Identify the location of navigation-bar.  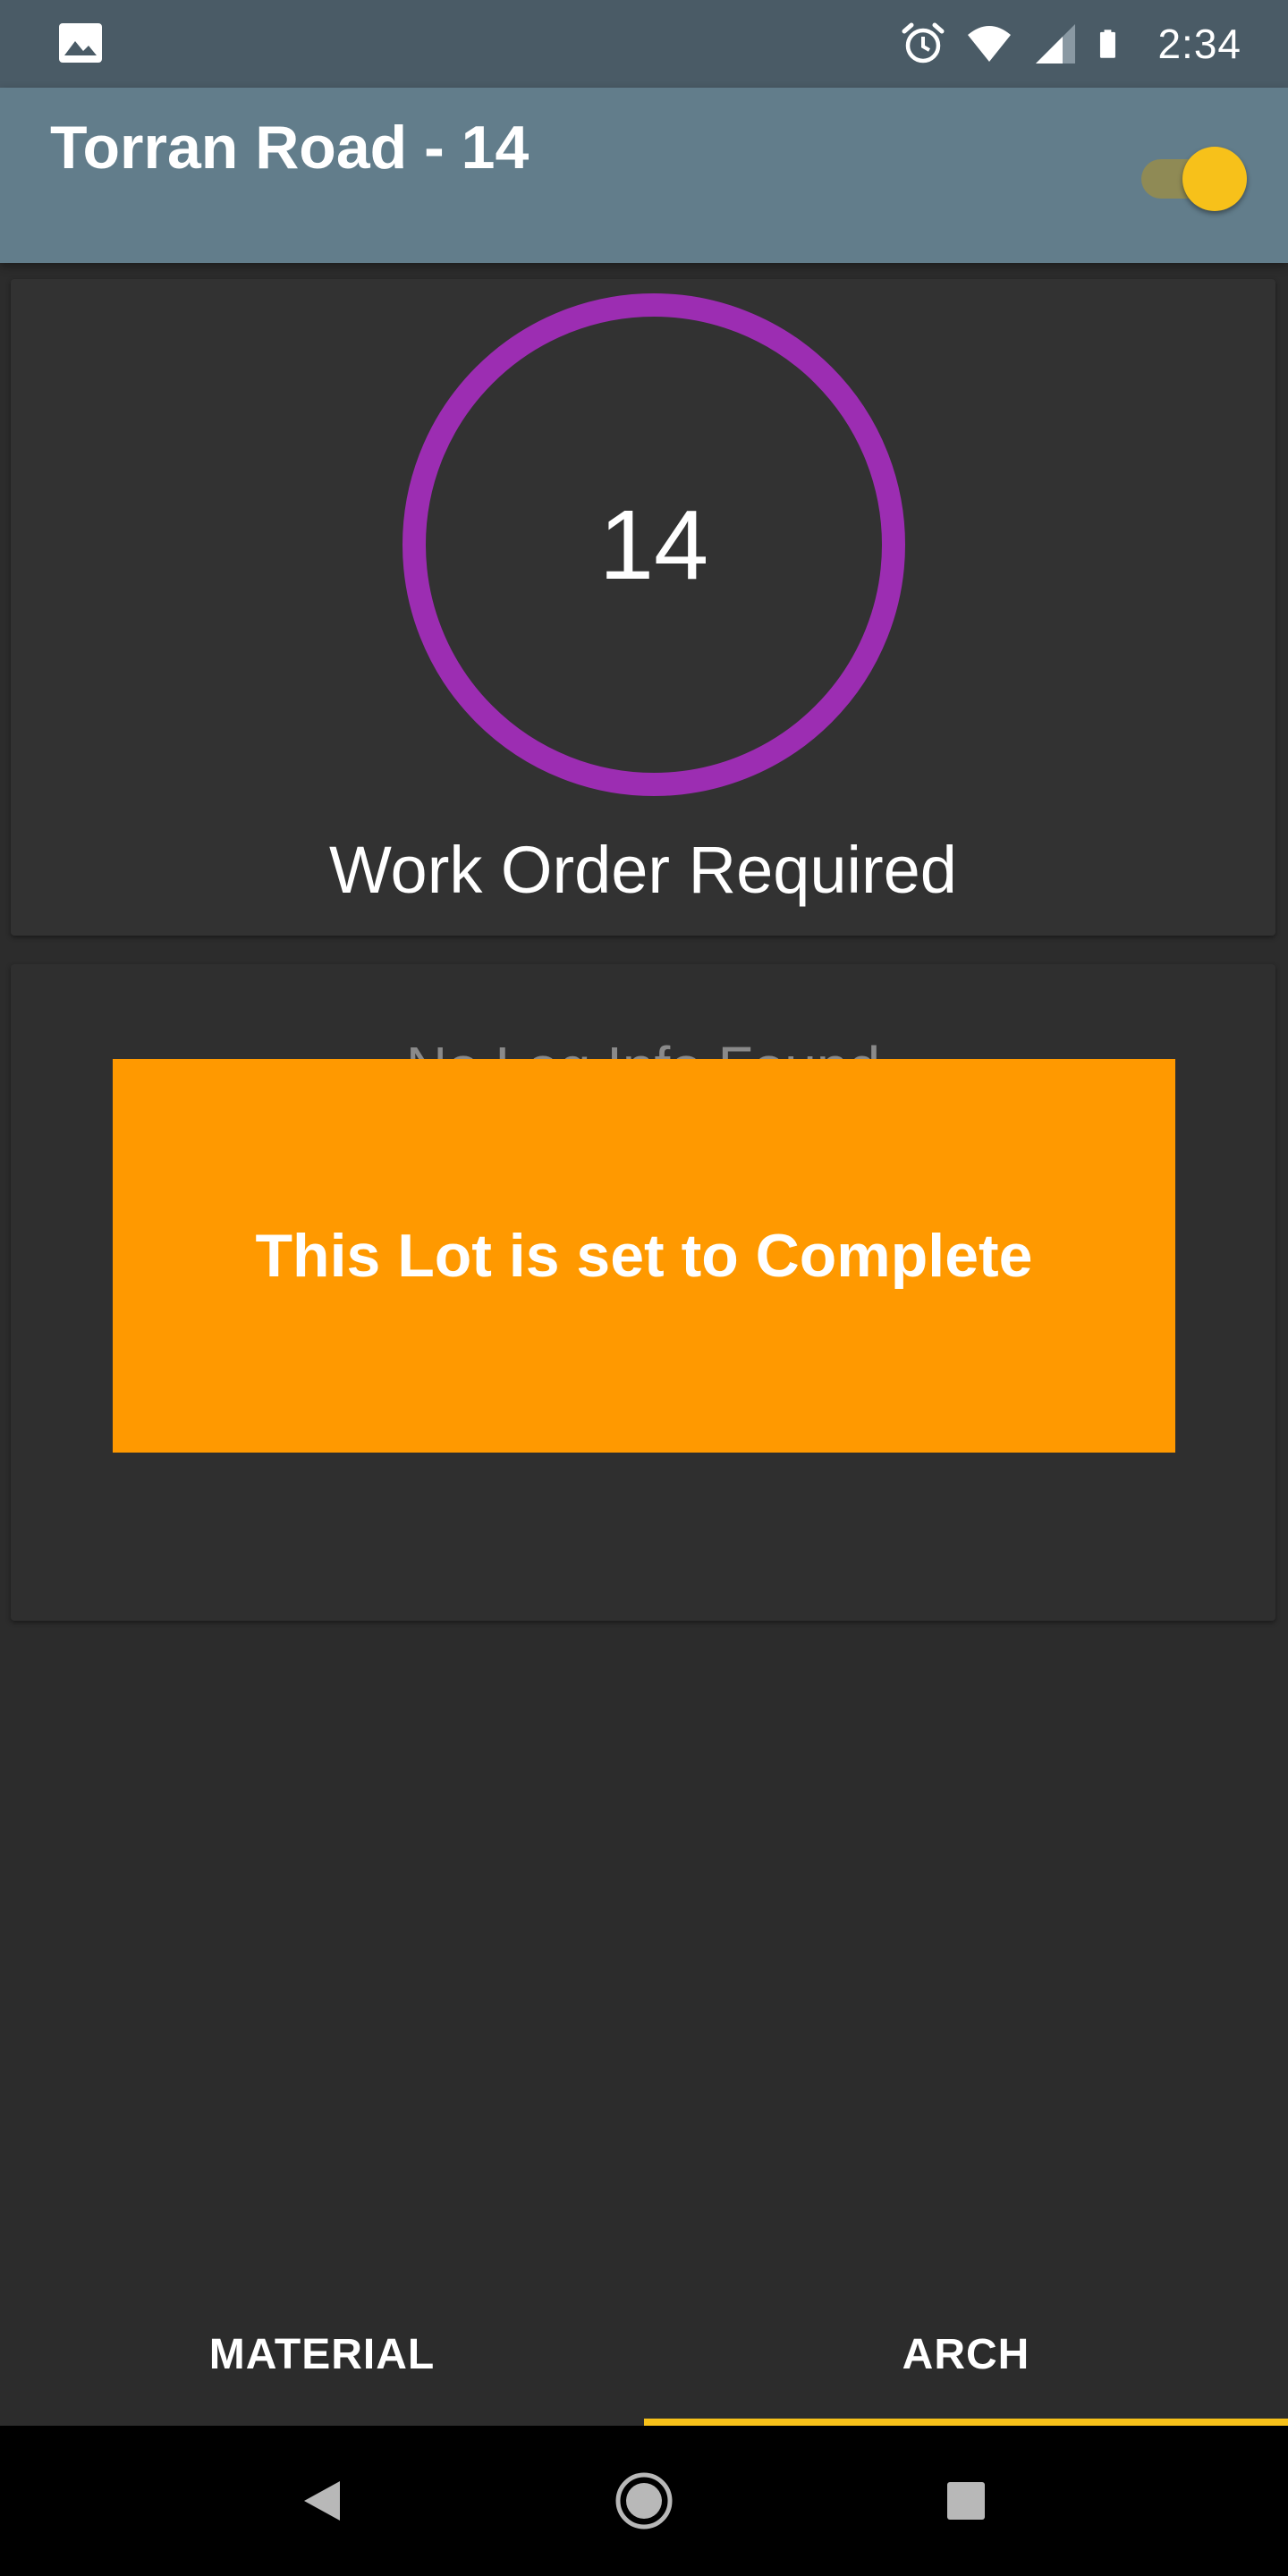
(644, 2501).